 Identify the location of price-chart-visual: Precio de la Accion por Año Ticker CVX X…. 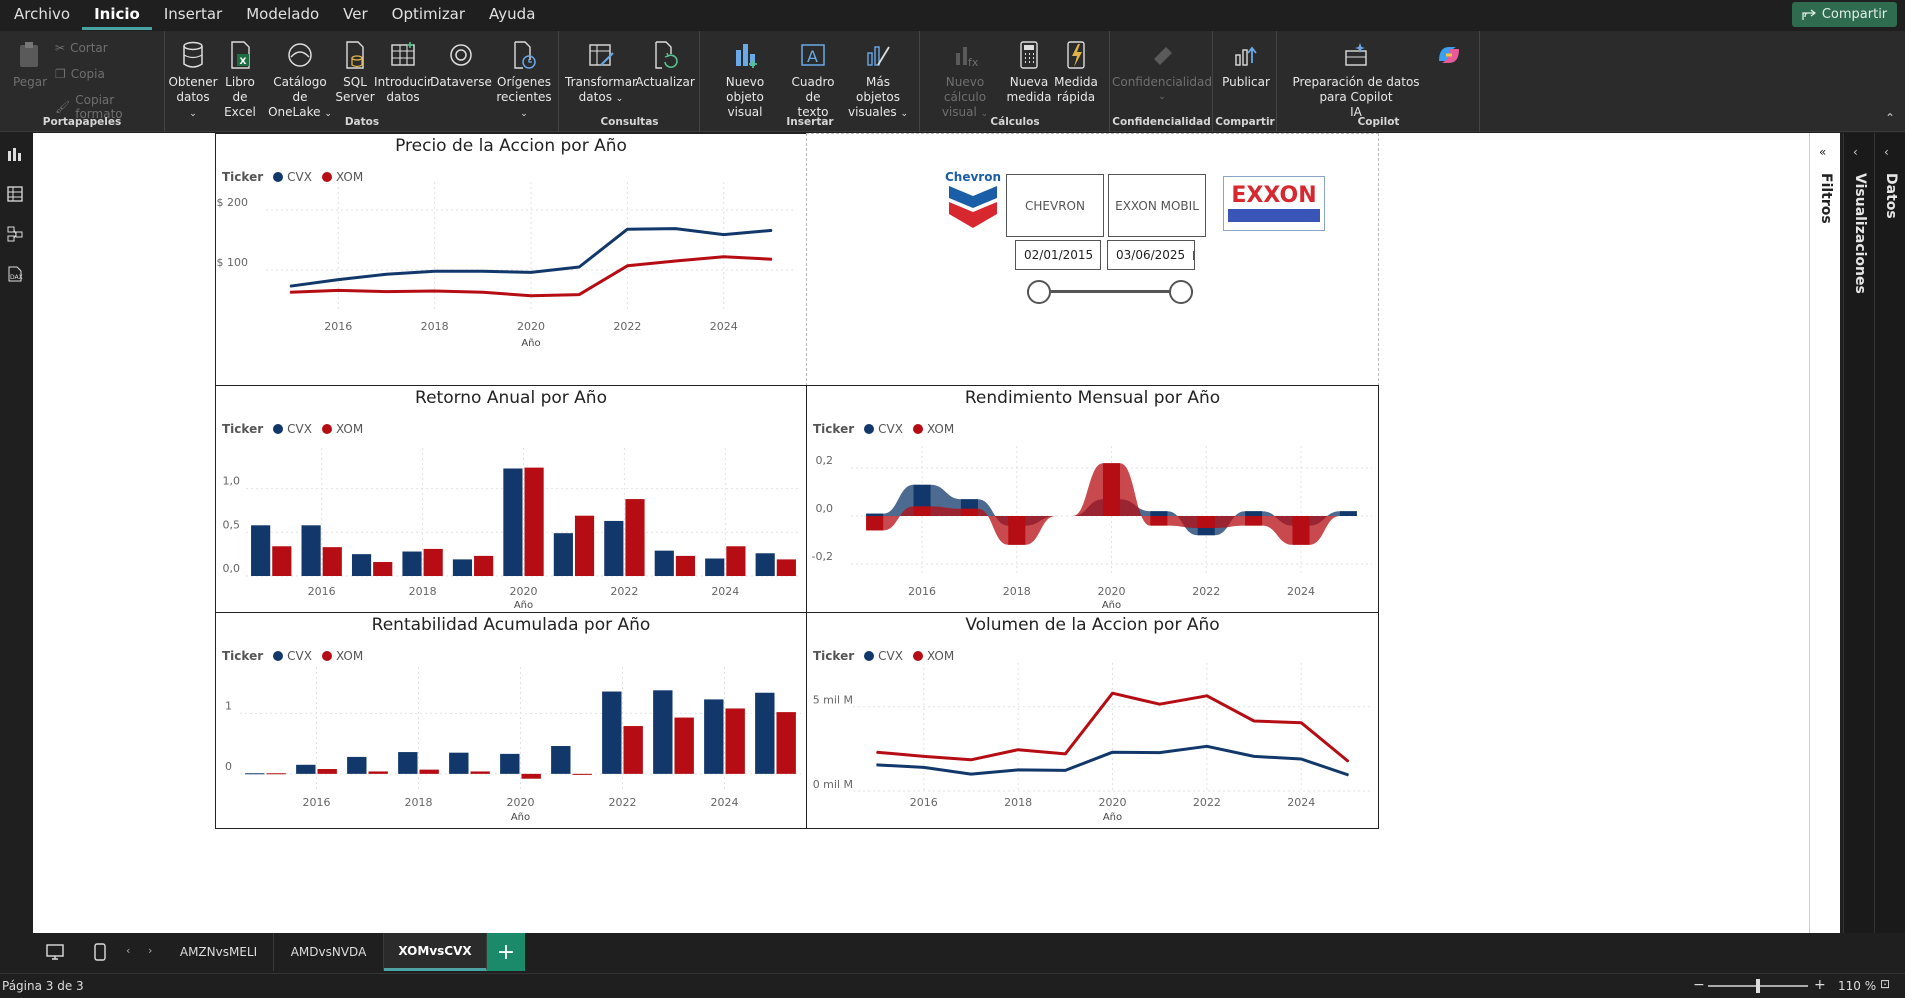
(511, 259).